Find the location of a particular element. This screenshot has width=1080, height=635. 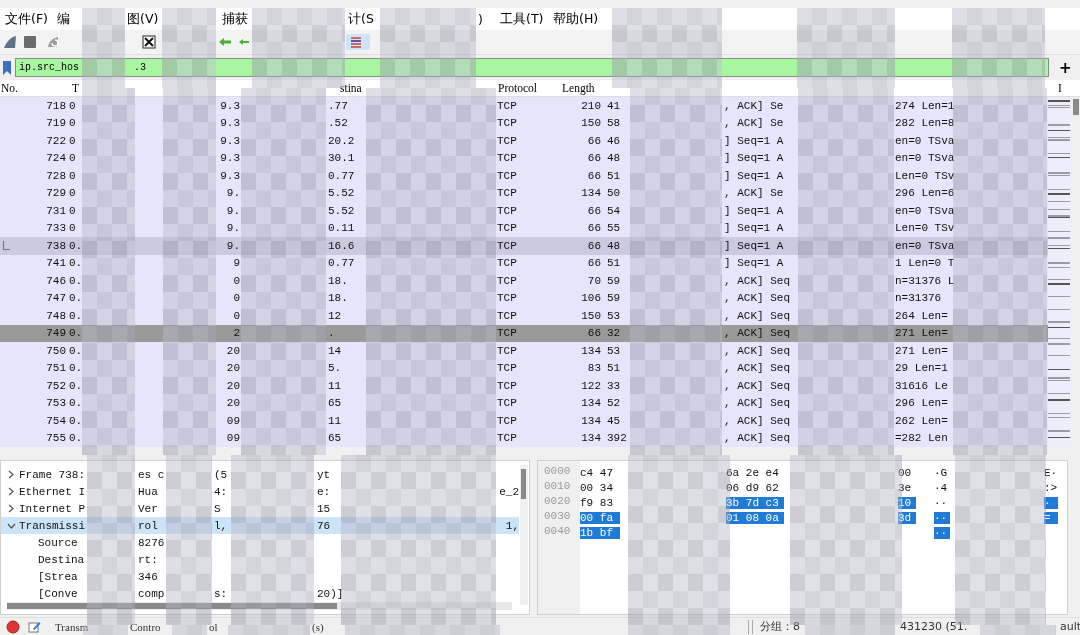

menu-item: 帮助(H) is located at coordinates (579, 19).